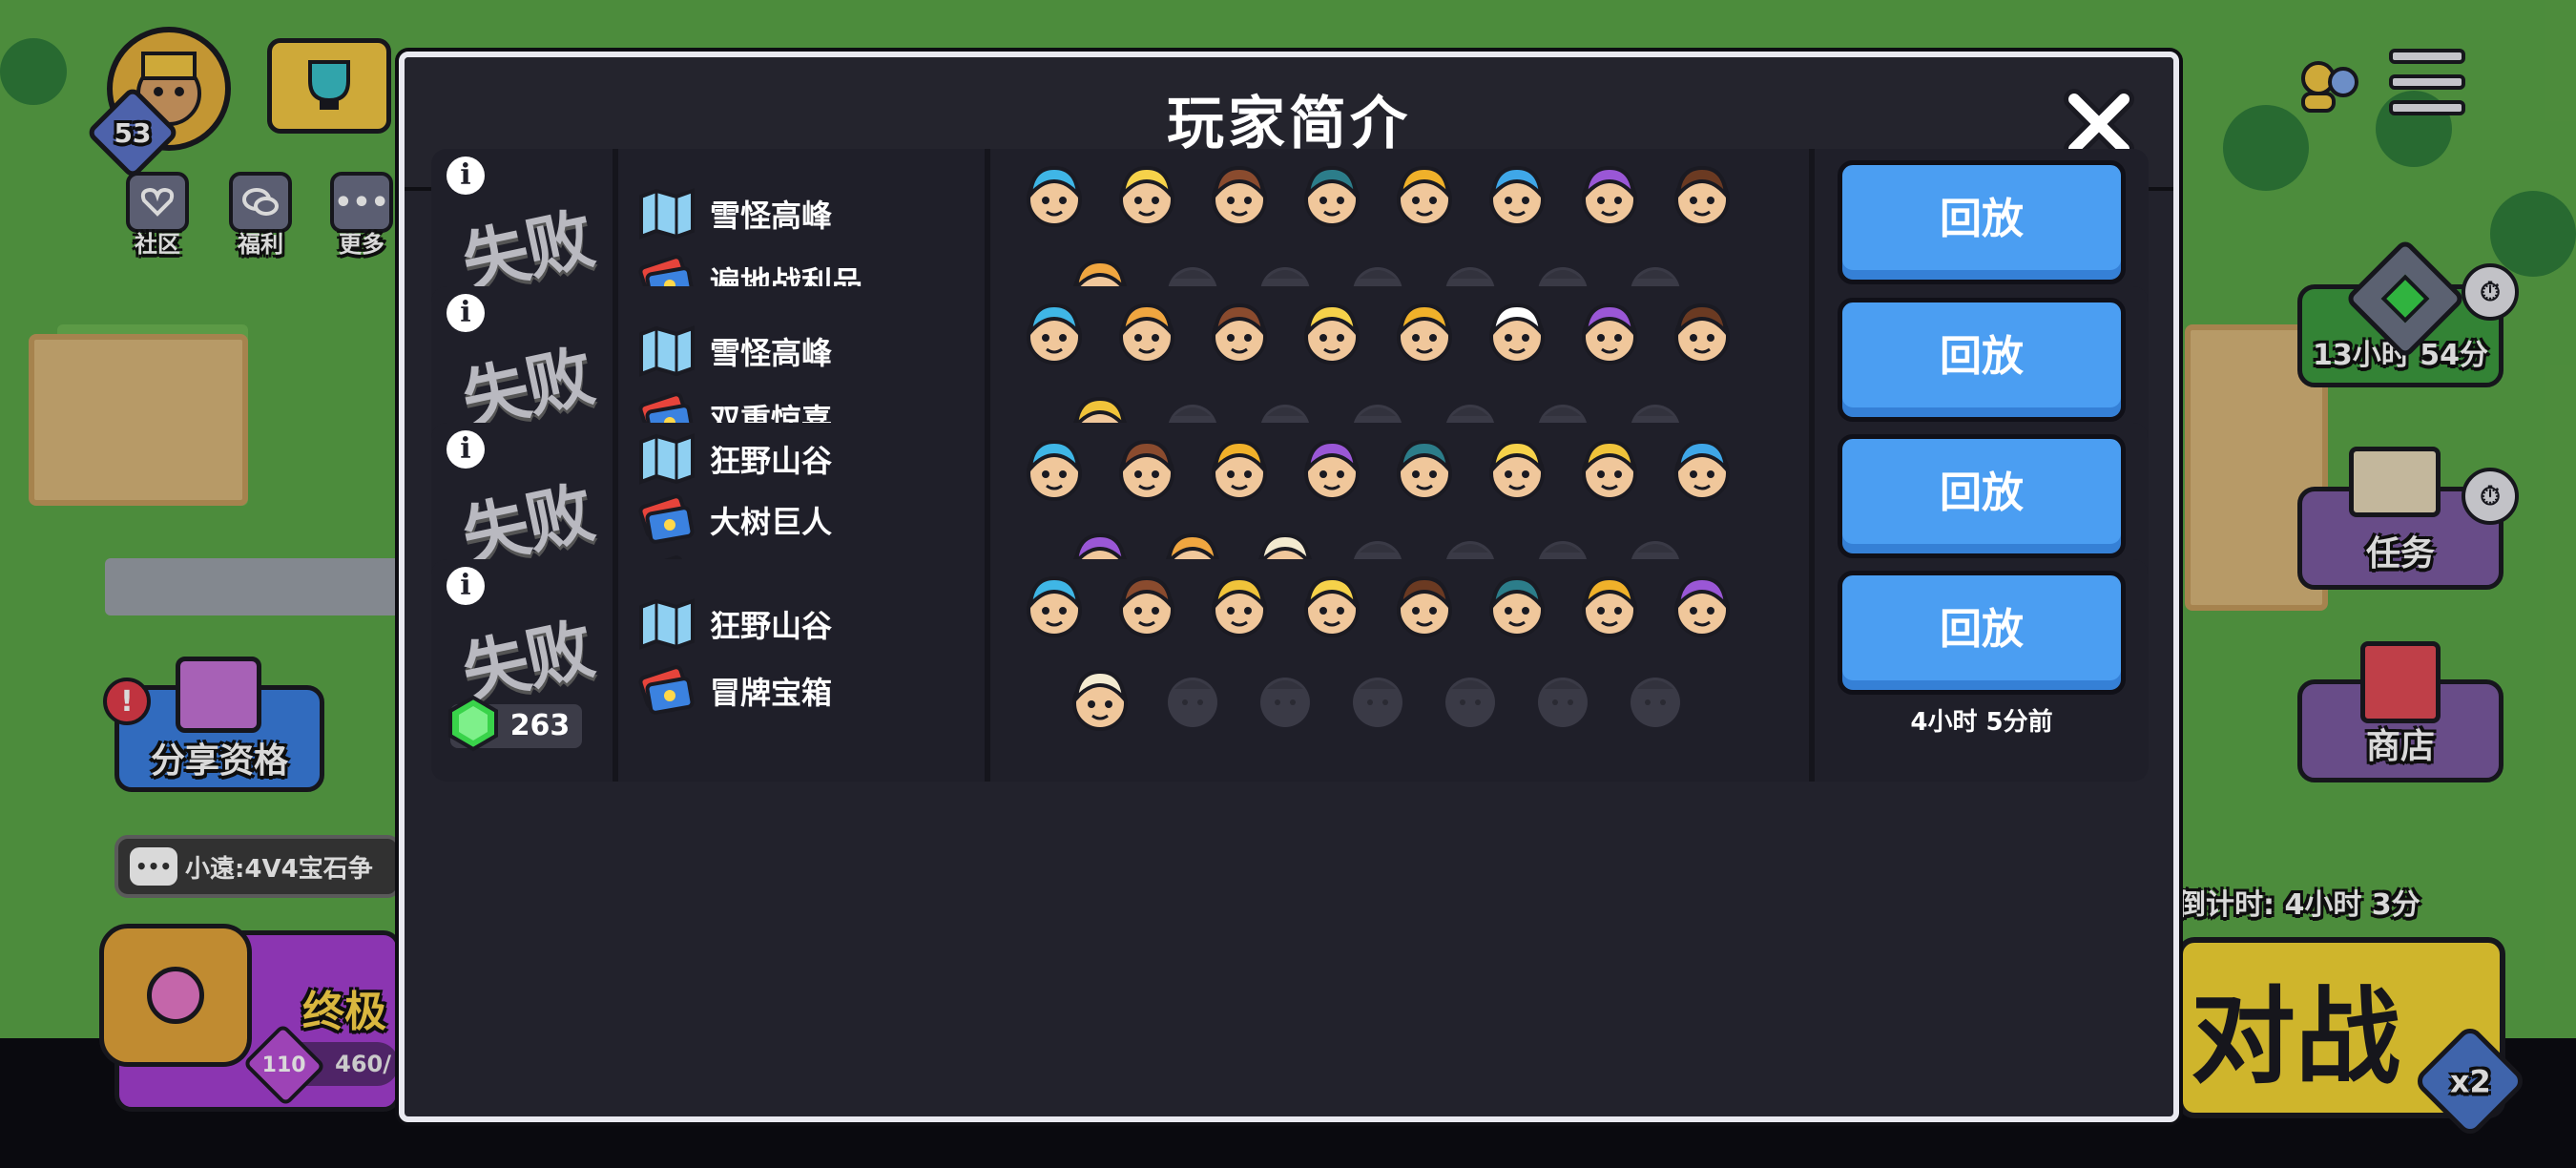  I want to click on mode-column: 狂野山谷 冒牌宝箱, so click(801, 670).